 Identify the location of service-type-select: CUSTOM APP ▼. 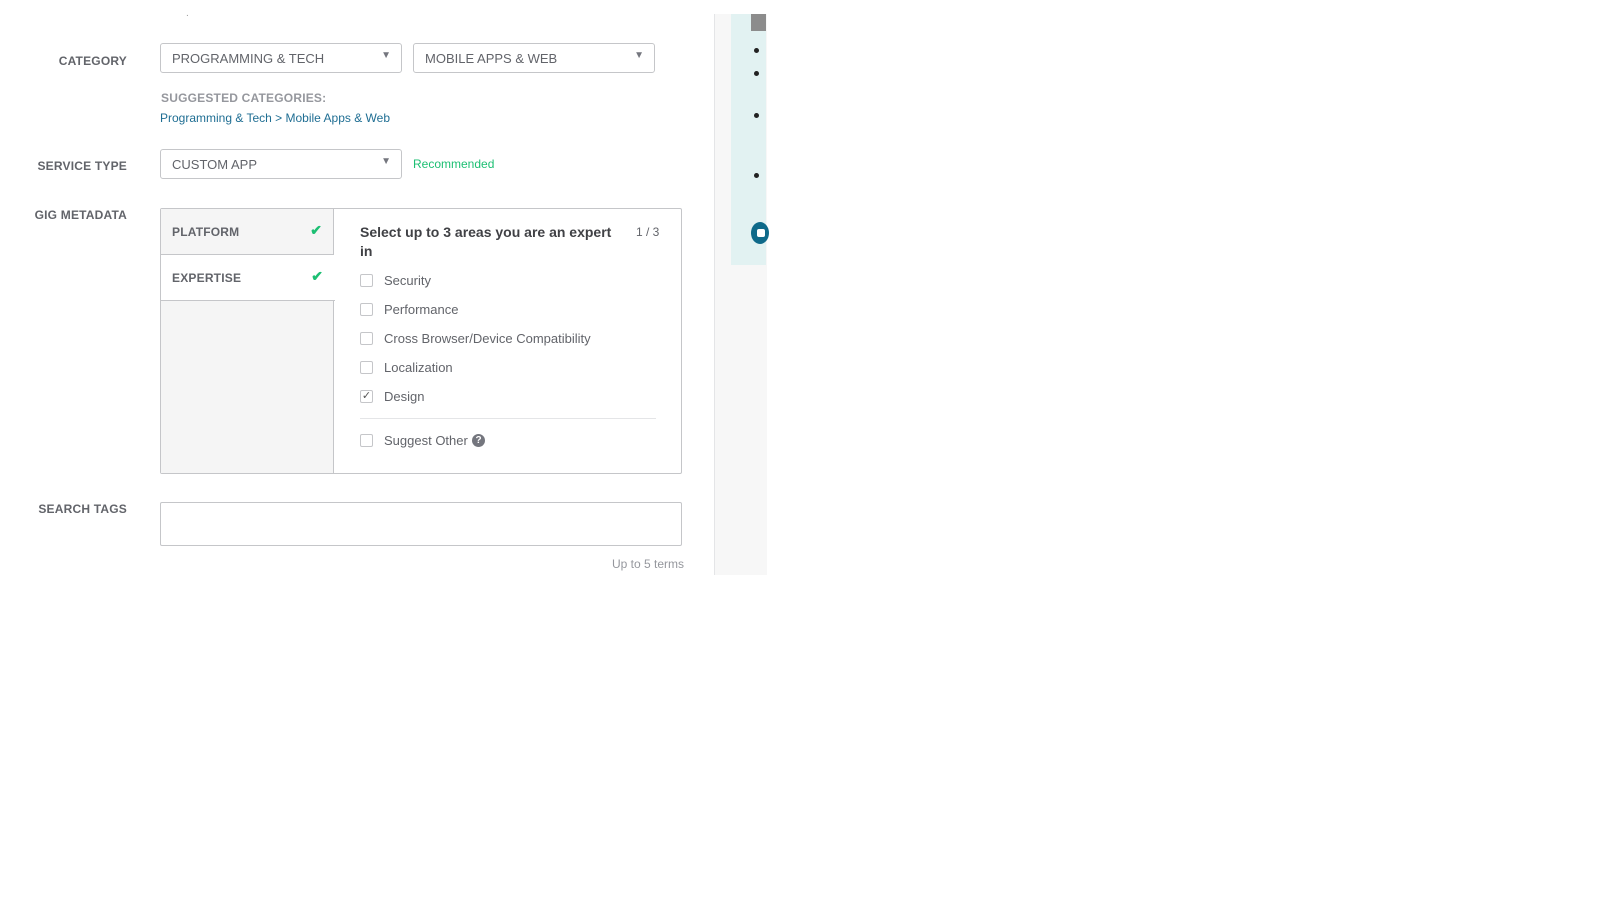
(281, 164).